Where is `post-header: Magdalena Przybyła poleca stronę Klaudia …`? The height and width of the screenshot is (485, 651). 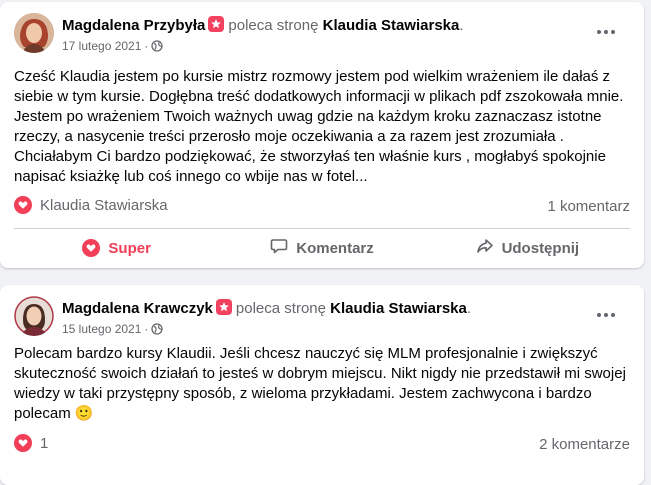 post-header: Magdalena Przybyła poleca stronę Klaudia … is located at coordinates (324, 34).